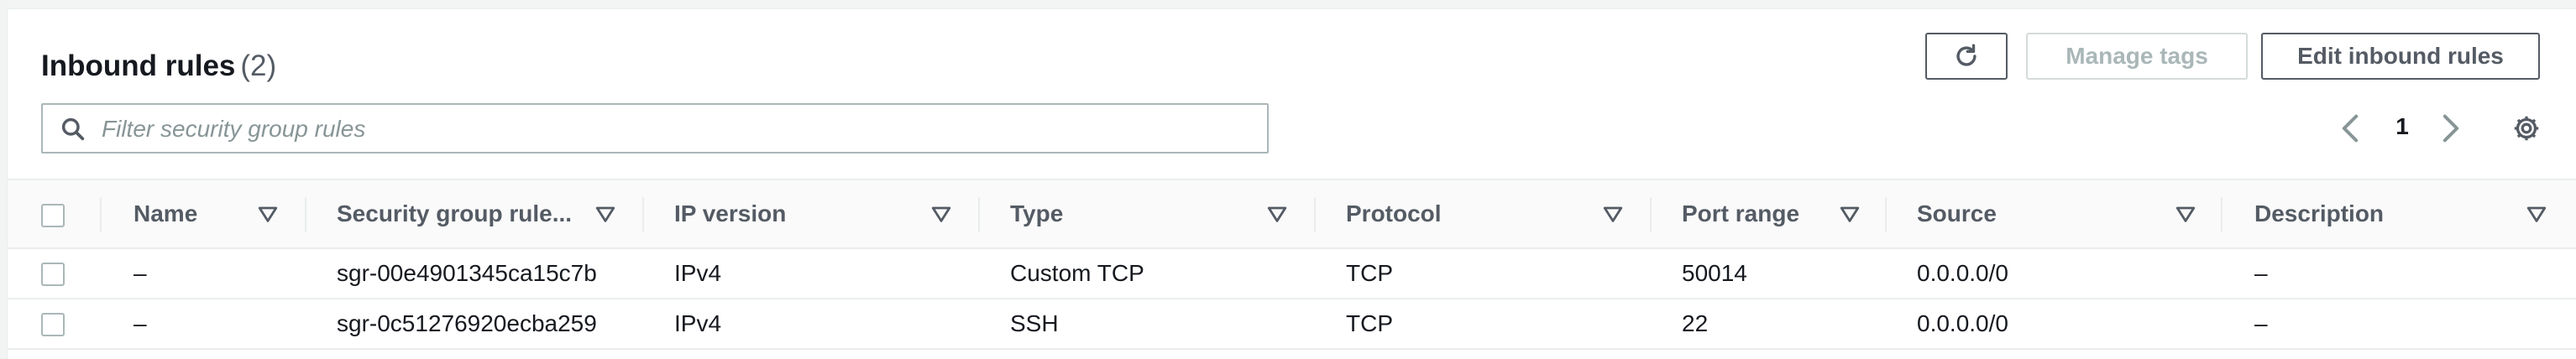 The height and width of the screenshot is (359, 2576). What do you see at coordinates (2402, 126) in the screenshot?
I see `current-page-number: 1` at bounding box center [2402, 126].